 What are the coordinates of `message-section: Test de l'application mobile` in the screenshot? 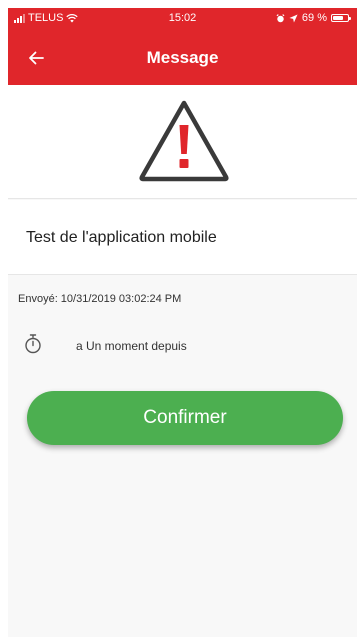 It's located at (182, 237).